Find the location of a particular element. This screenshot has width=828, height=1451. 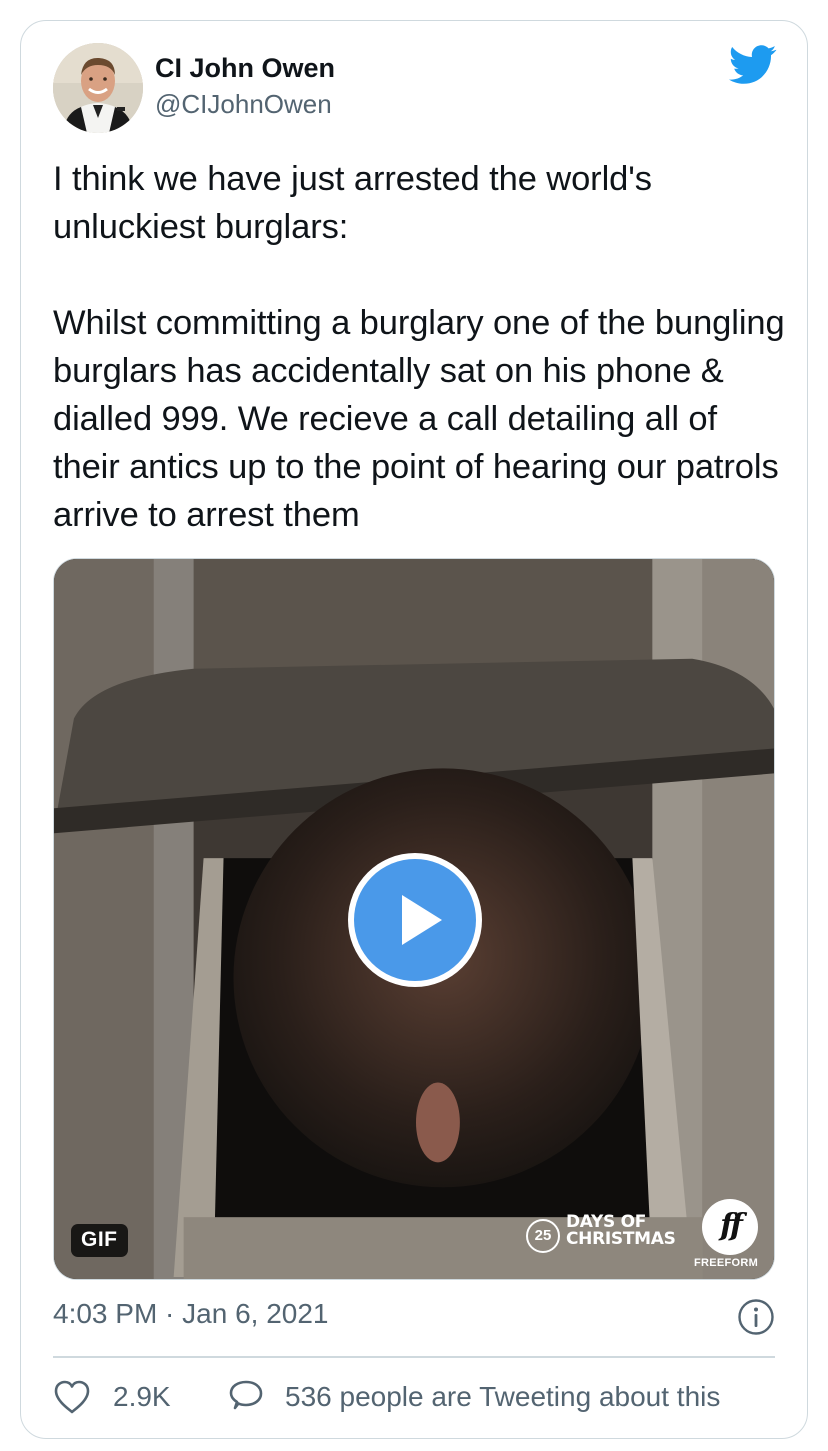

tweet-timestamp: 4:03 PM · Jan 6, 2021 is located at coordinates (191, 1314).